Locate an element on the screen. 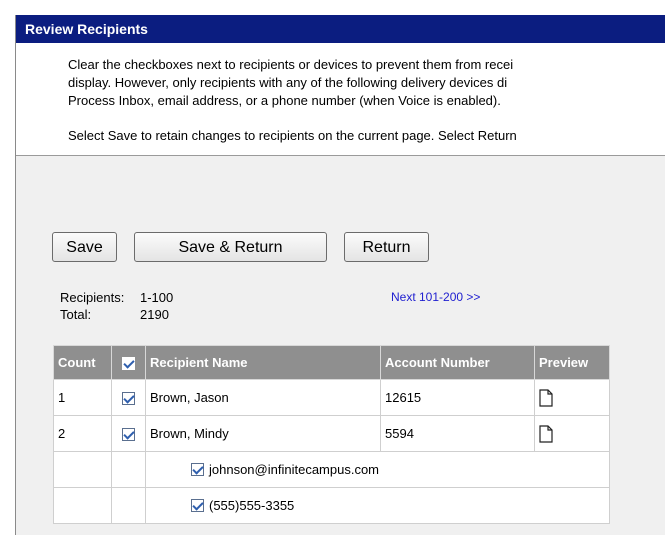 The height and width of the screenshot is (535, 665). row-count: 2 is located at coordinates (82, 433).